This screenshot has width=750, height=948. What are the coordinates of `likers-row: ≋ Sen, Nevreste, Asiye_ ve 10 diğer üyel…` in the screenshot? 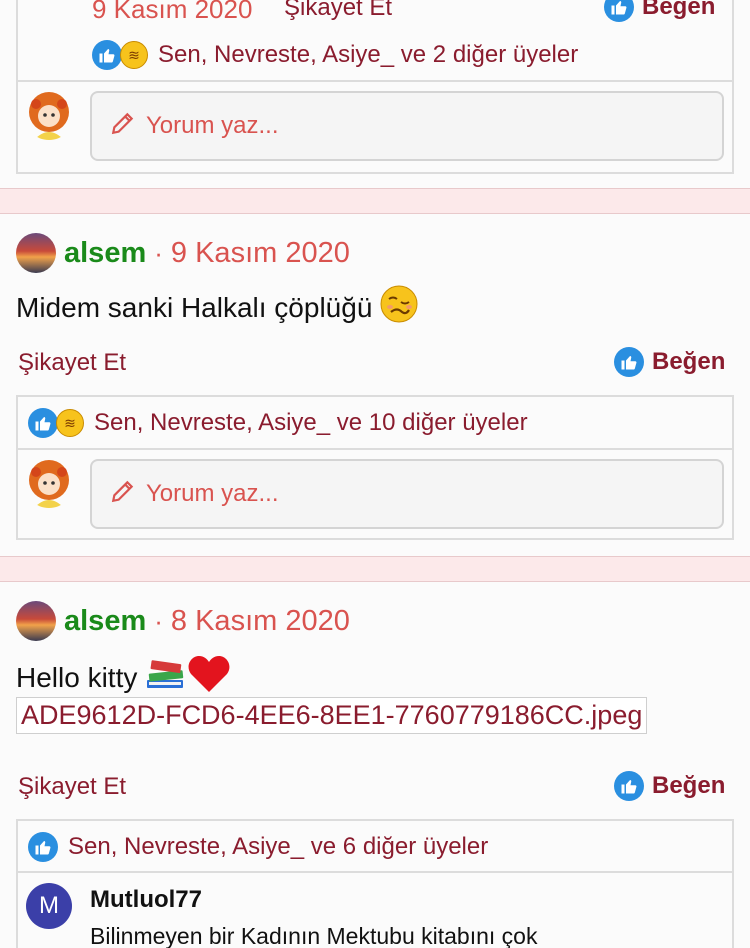 It's located at (278, 423).